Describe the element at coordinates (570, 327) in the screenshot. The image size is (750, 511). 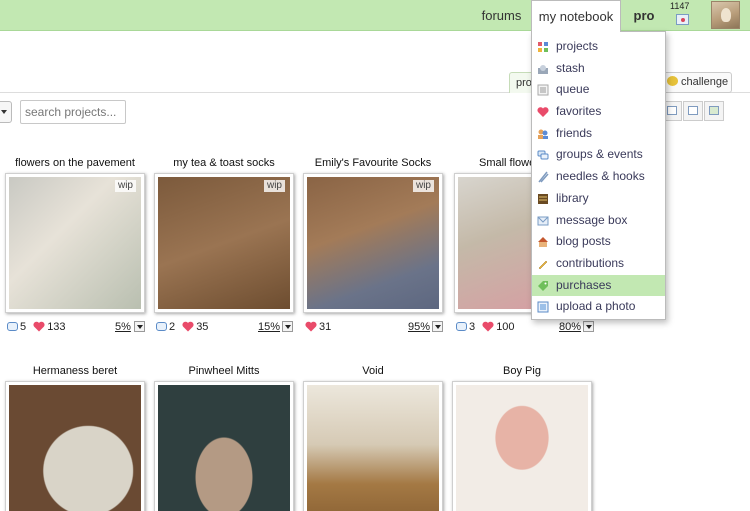
I see `progress-value: 80%` at that location.